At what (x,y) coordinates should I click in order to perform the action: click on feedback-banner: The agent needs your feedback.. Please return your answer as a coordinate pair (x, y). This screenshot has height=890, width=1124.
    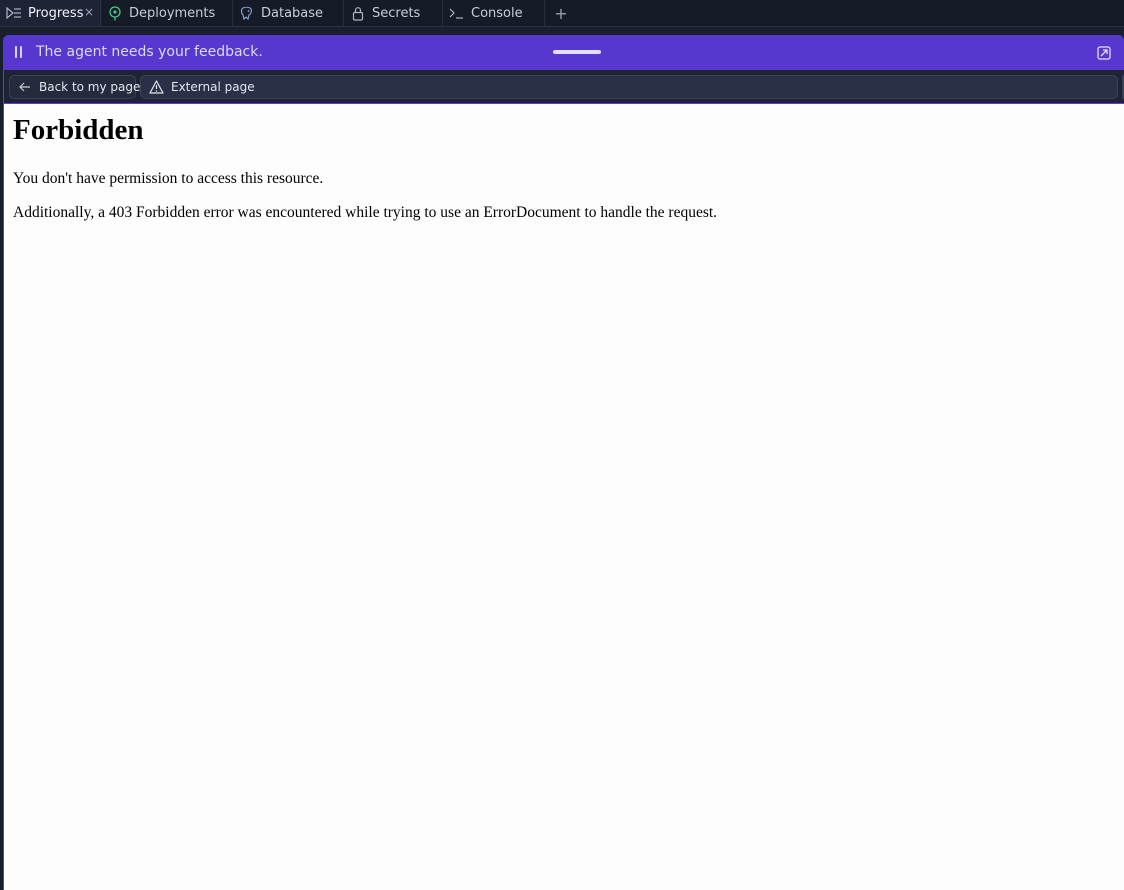
    Looking at the image, I should click on (563, 52).